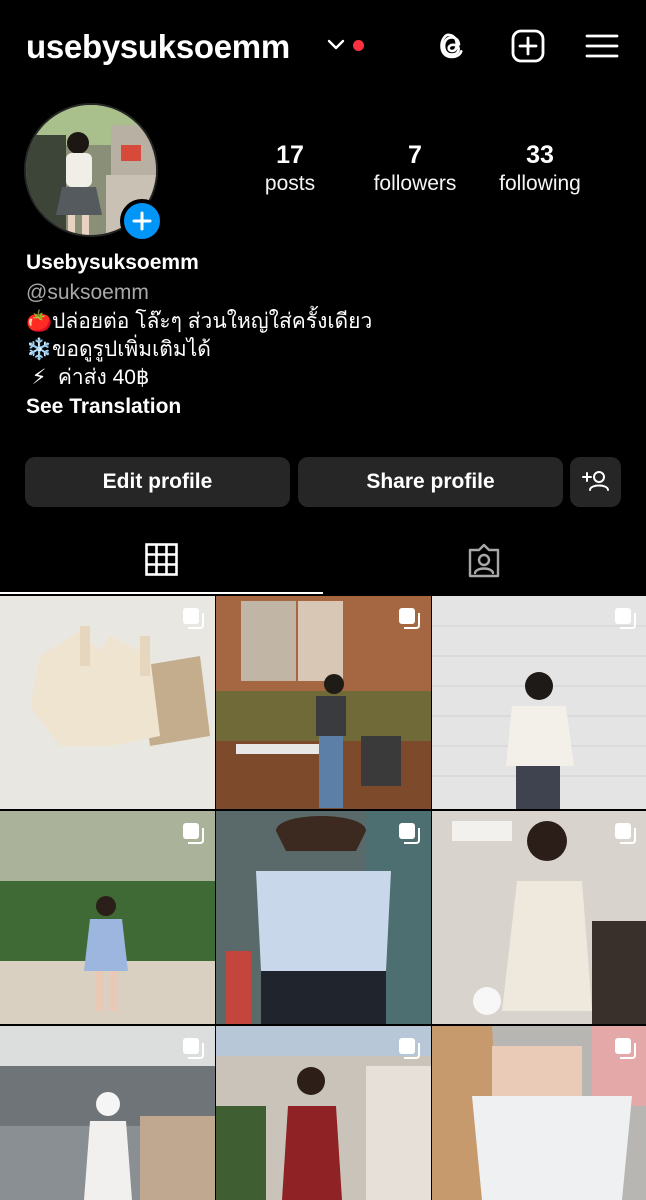 This screenshot has width=646, height=1200. Describe the element at coordinates (39, 349) in the screenshot. I see `snowflake-emoji: ❄️` at that location.